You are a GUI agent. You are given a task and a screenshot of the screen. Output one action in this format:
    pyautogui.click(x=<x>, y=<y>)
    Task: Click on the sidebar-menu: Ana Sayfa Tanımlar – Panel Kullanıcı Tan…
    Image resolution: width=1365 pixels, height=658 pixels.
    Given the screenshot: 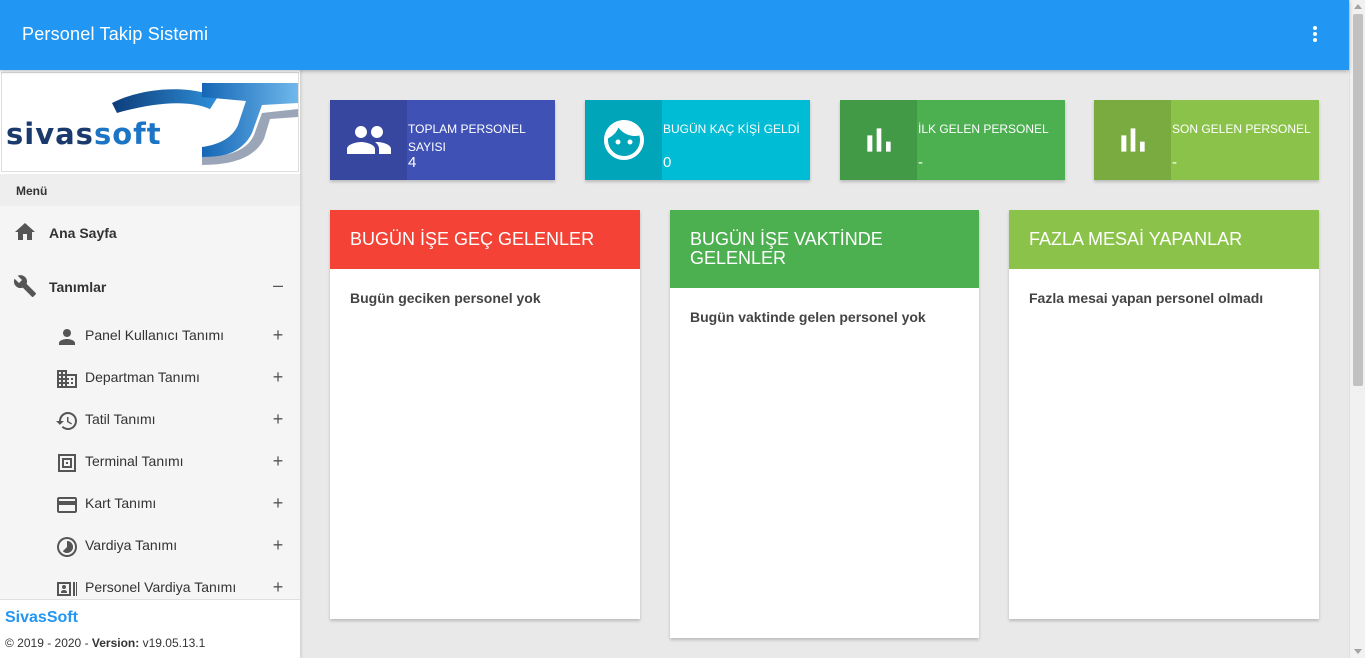 What is the action you would take?
    pyautogui.click(x=150, y=402)
    